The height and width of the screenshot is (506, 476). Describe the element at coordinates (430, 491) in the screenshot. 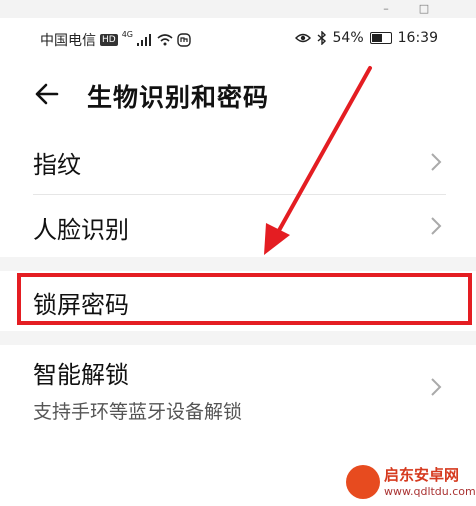

I see `watermark-url: www.qdltdu.com` at that location.